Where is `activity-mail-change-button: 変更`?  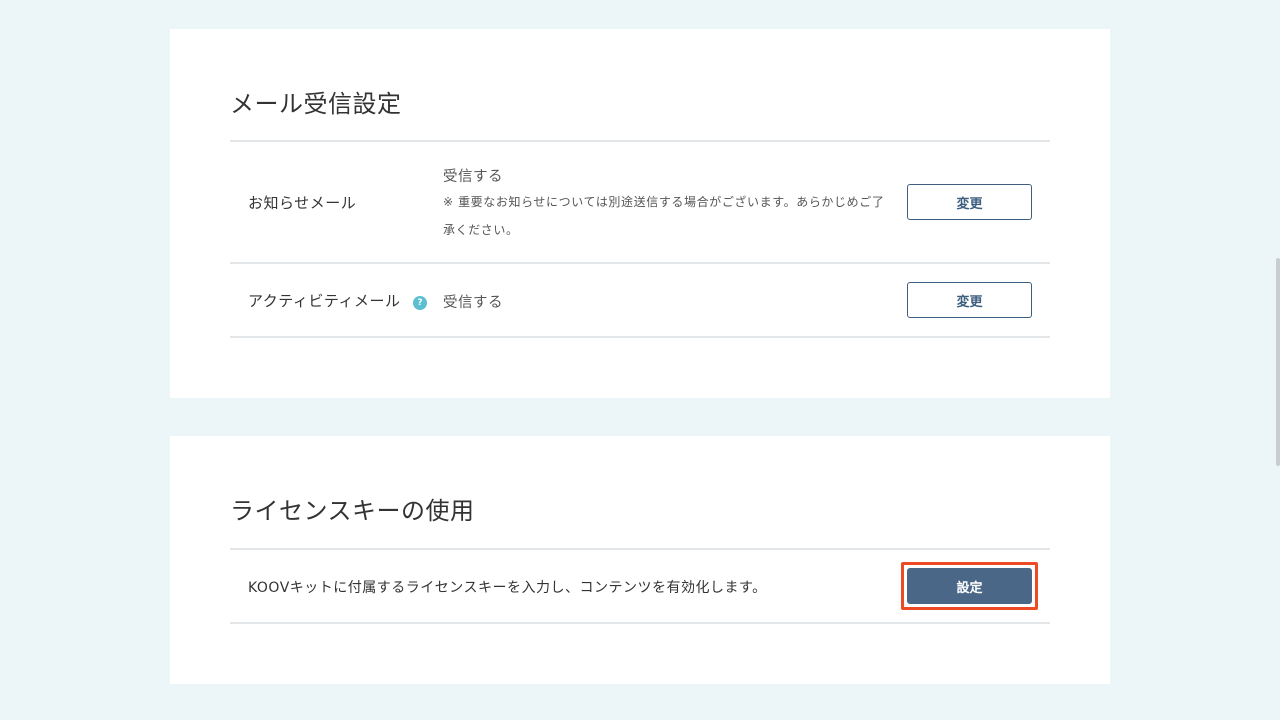 activity-mail-change-button: 変更 is located at coordinates (969, 300).